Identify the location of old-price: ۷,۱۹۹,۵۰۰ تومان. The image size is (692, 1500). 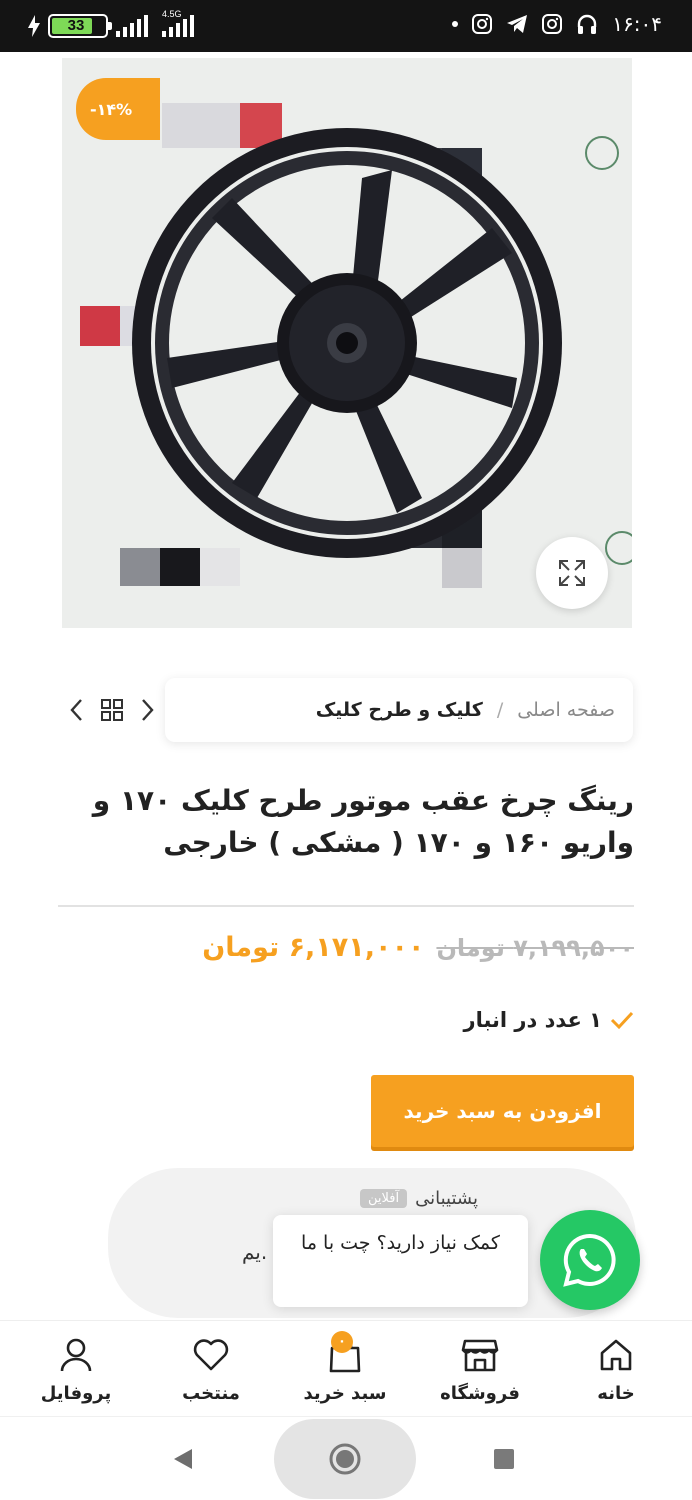
(535, 947).